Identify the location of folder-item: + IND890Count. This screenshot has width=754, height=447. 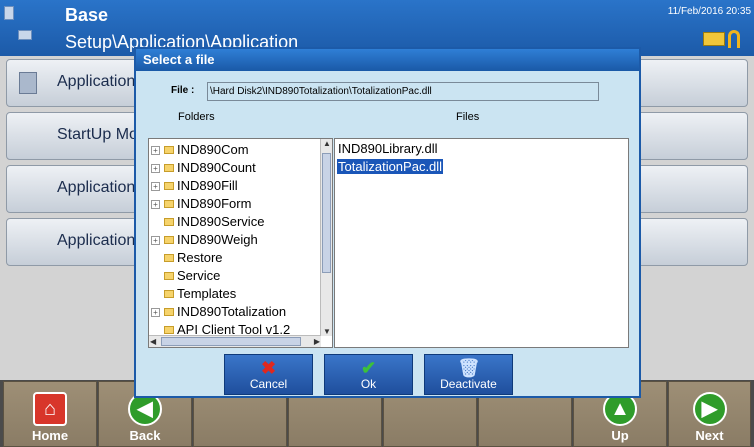
(203, 169).